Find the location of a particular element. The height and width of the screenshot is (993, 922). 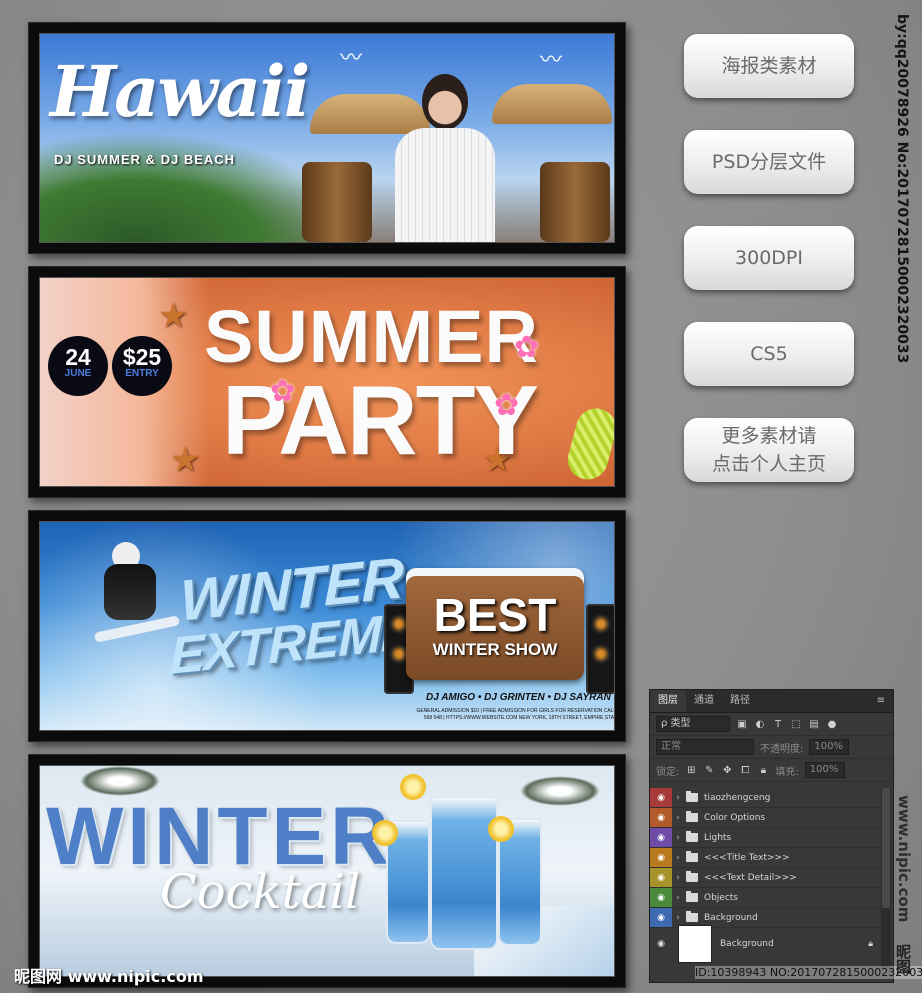

layer-name: <<<Title Text>>> is located at coordinates (747, 857).